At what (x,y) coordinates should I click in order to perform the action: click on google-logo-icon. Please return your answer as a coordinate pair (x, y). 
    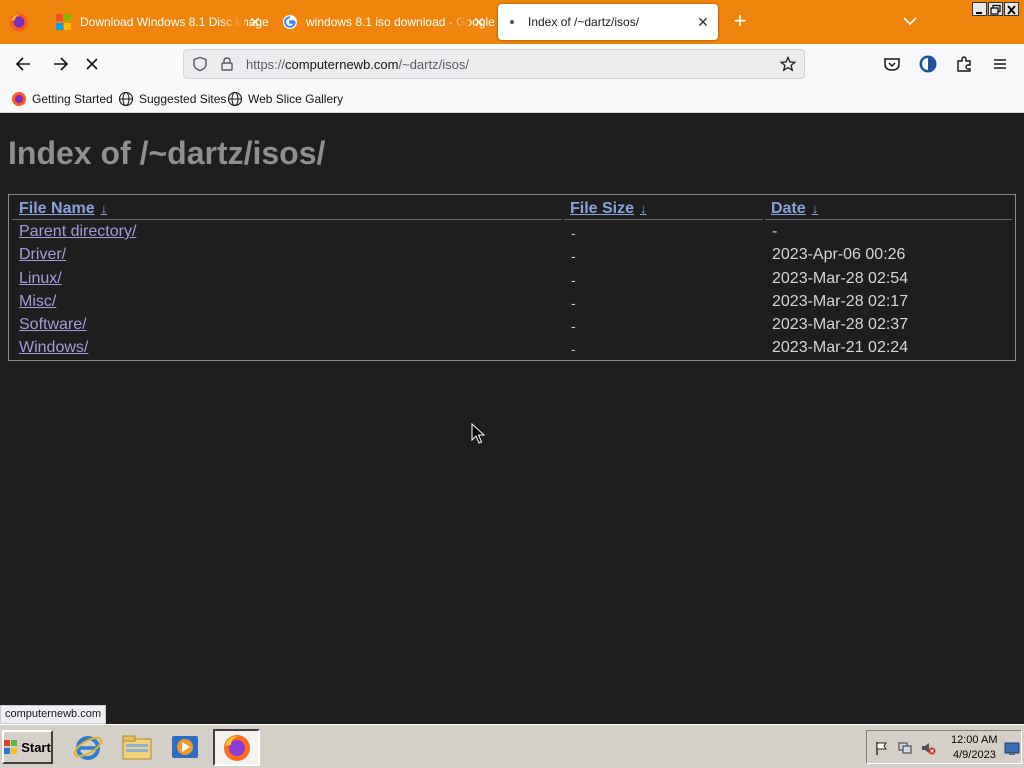
    Looking at the image, I should click on (290, 22).